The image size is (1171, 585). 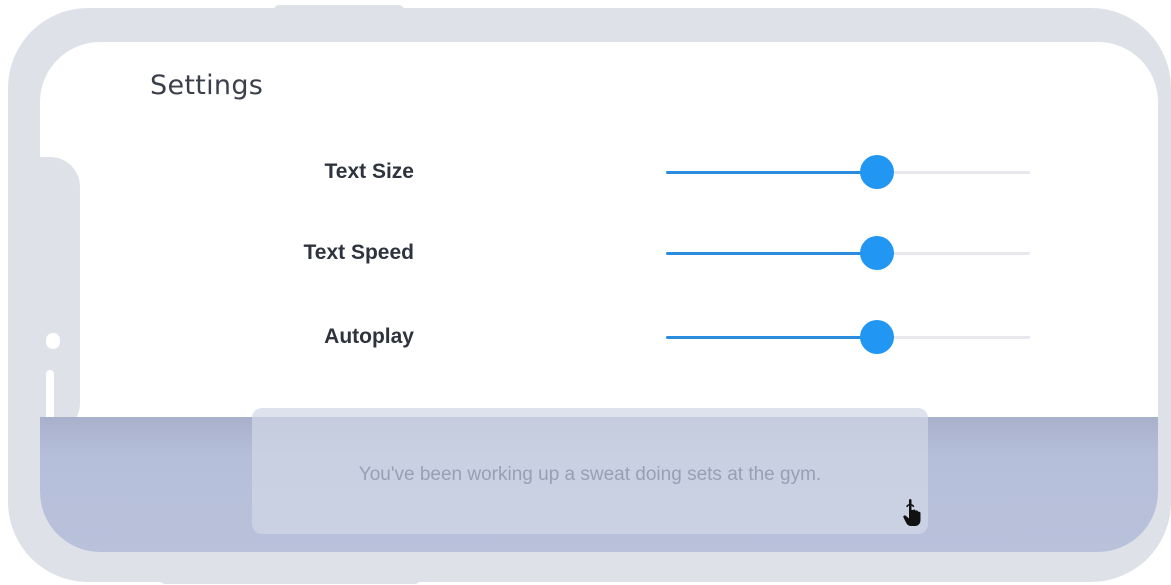 What do you see at coordinates (369, 336) in the screenshot?
I see `autoplay-label: Autoplay` at bounding box center [369, 336].